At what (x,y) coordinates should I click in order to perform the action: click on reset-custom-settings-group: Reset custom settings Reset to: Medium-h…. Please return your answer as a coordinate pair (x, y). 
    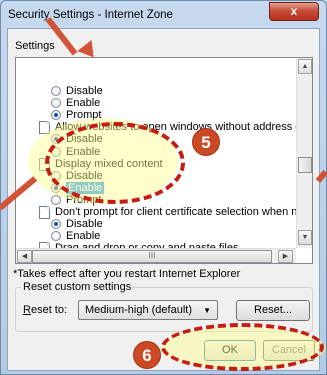
    Looking at the image, I should click on (164, 306).